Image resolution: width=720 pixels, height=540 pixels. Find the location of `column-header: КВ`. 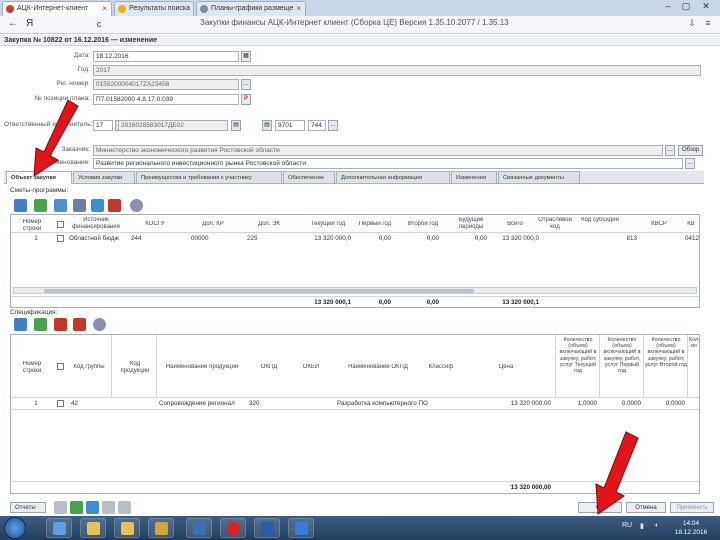

column-header: КВ is located at coordinates (691, 224).